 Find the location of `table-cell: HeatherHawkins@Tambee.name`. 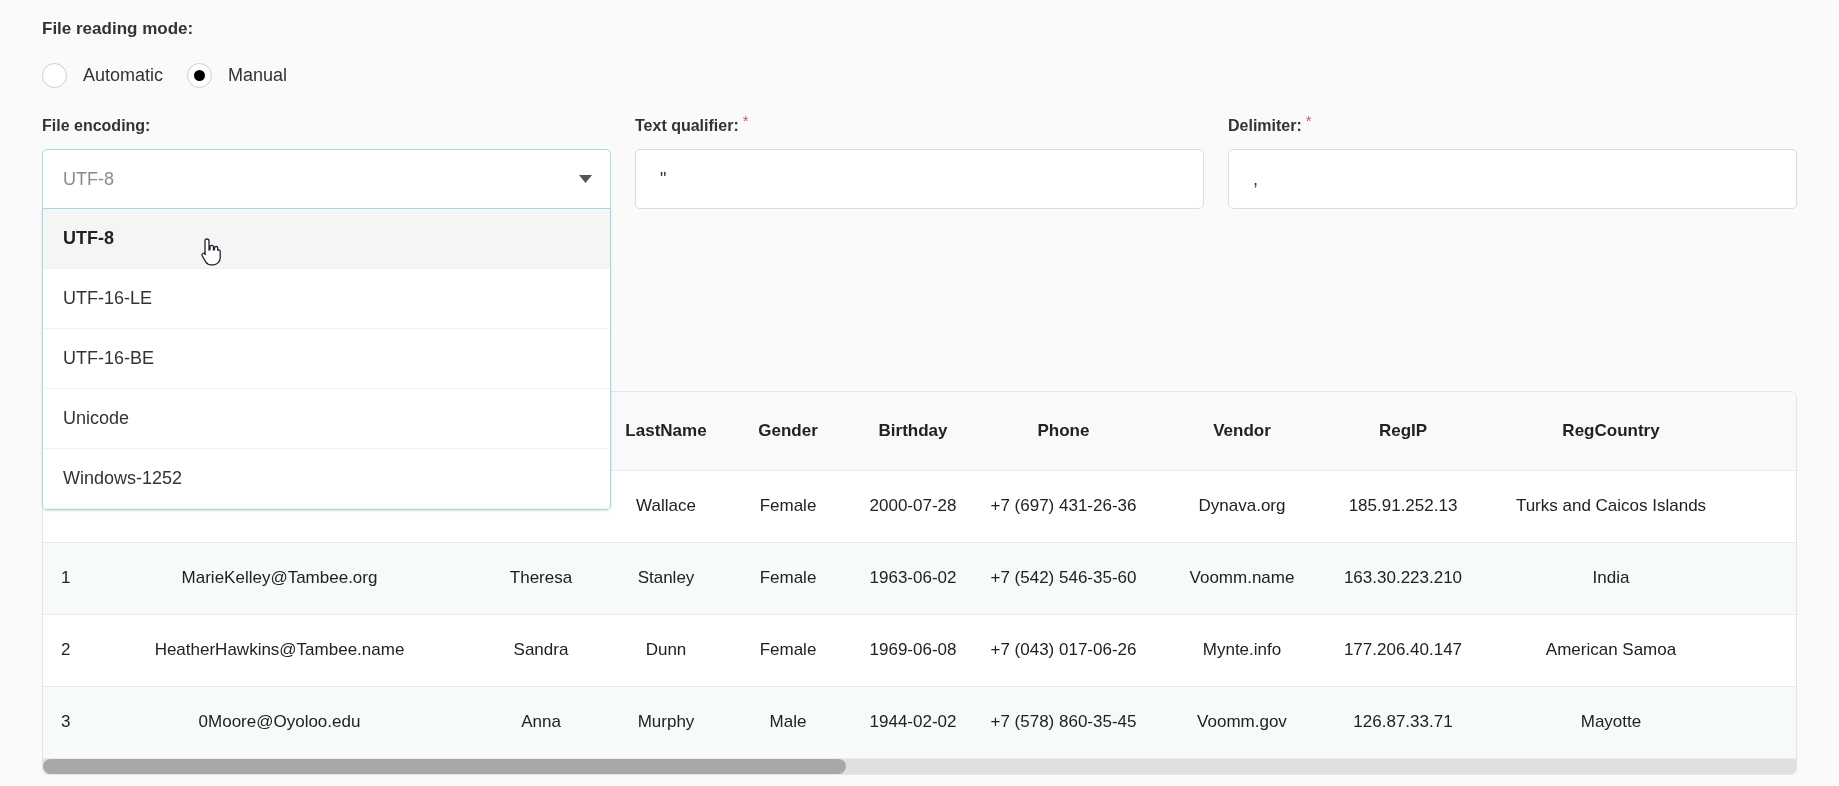

table-cell: HeatherHawkins@Tambee.name is located at coordinates (279, 650).